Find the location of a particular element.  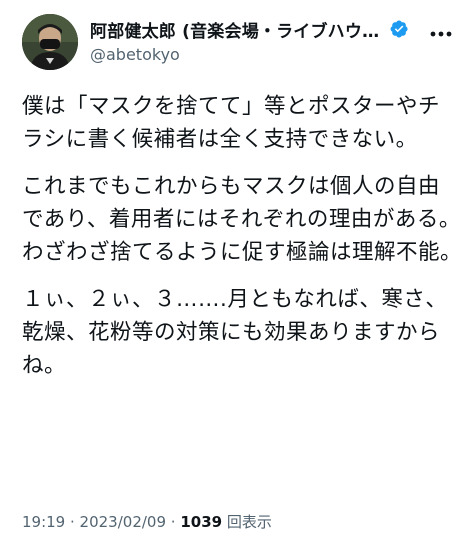

more-options-button is located at coordinates (441, 34).